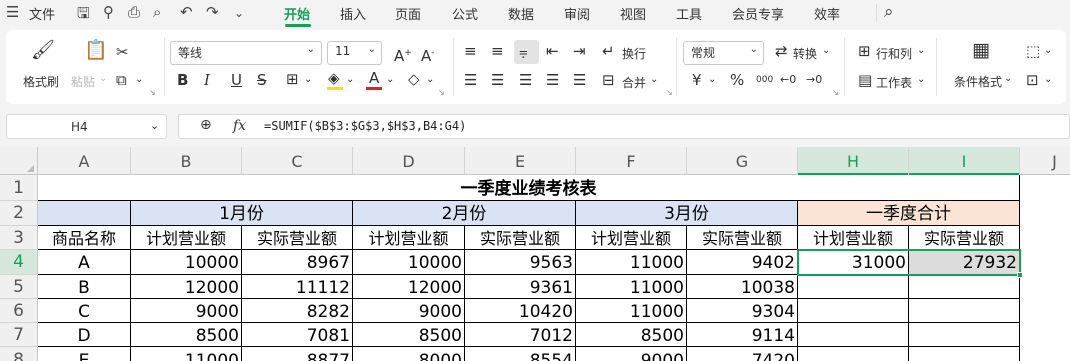 The width and height of the screenshot is (1070, 361). What do you see at coordinates (186, 12) in the screenshot?
I see `undo-icon: ↶` at bounding box center [186, 12].